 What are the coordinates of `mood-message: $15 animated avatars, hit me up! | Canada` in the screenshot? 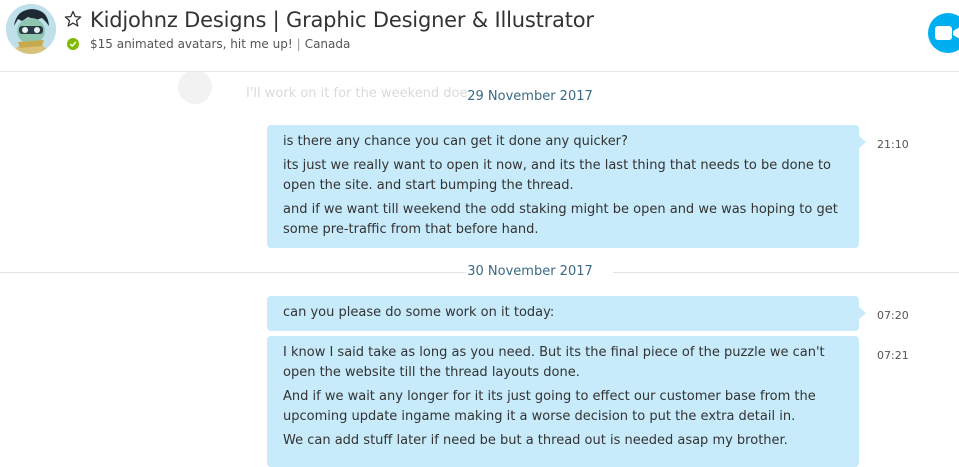 It's located at (220, 44).